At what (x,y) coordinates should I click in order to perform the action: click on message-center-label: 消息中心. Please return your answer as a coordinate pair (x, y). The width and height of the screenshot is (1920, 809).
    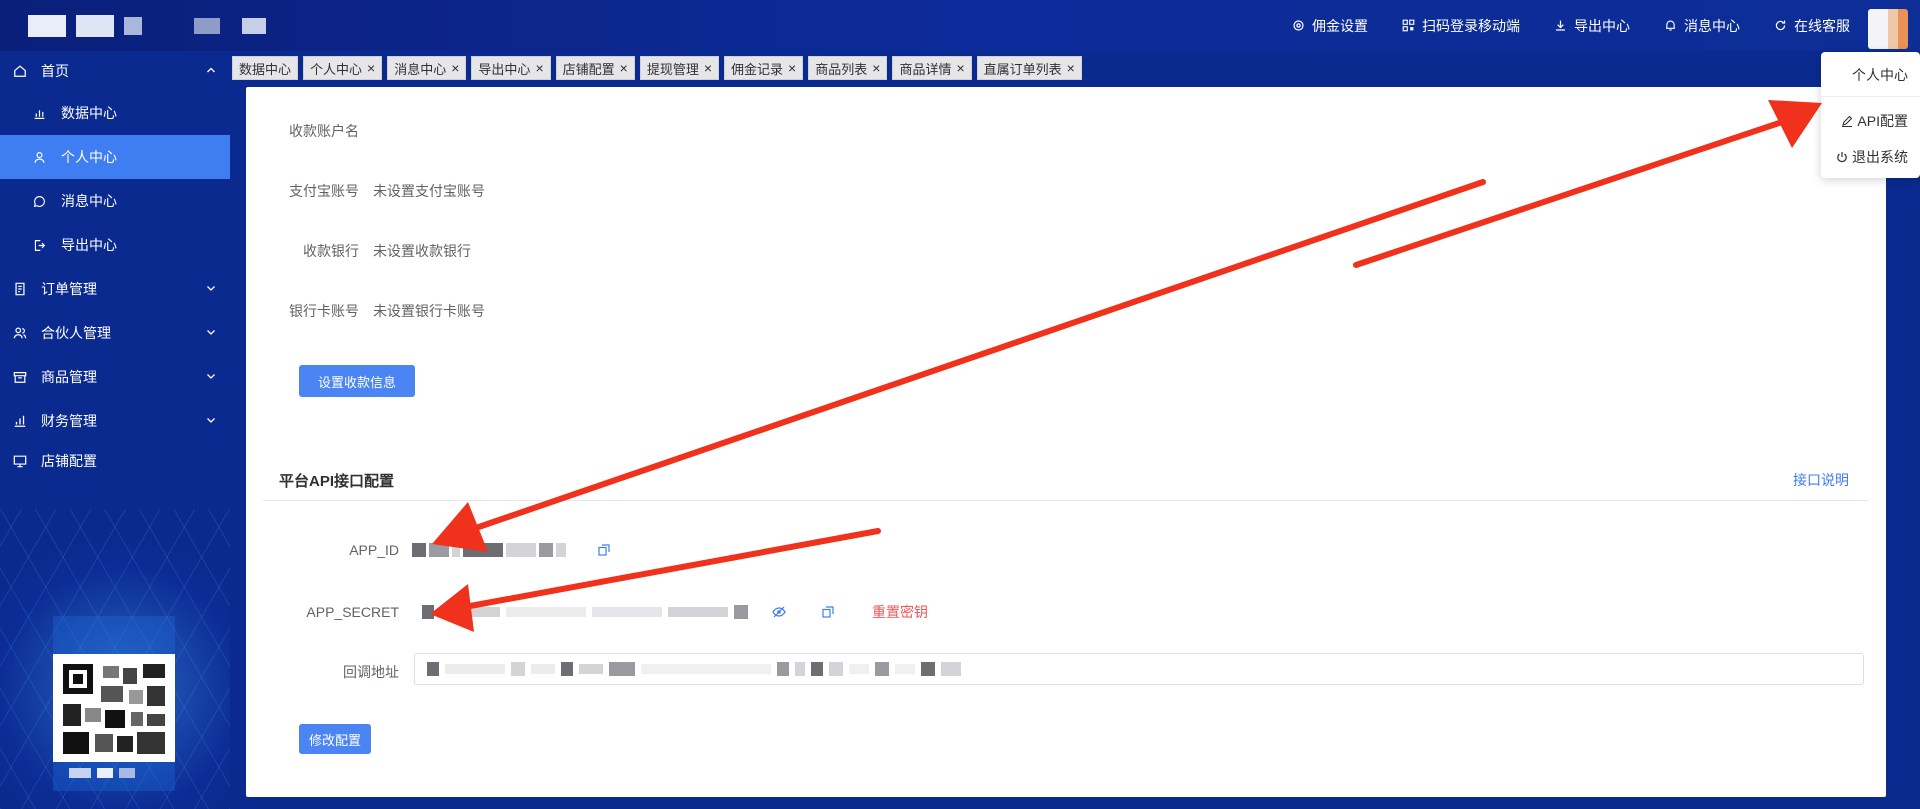
    Looking at the image, I should click on (1712, 25).